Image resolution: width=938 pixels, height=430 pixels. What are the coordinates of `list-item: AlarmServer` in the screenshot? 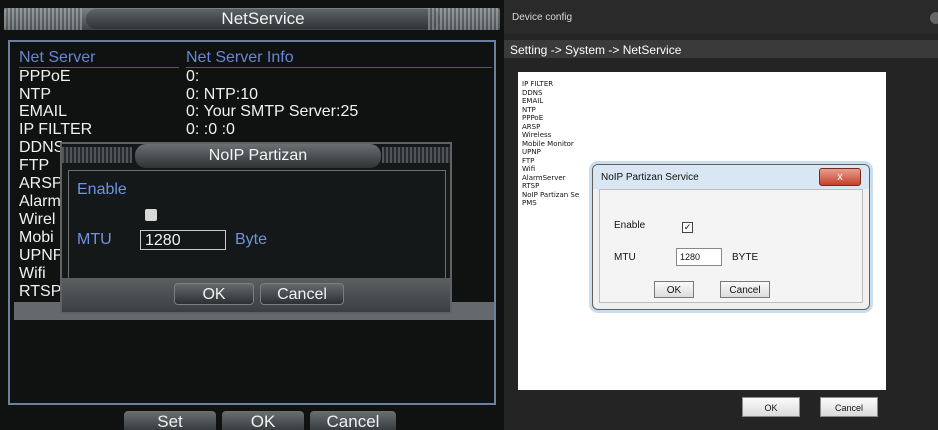 It's located at (562, 178).